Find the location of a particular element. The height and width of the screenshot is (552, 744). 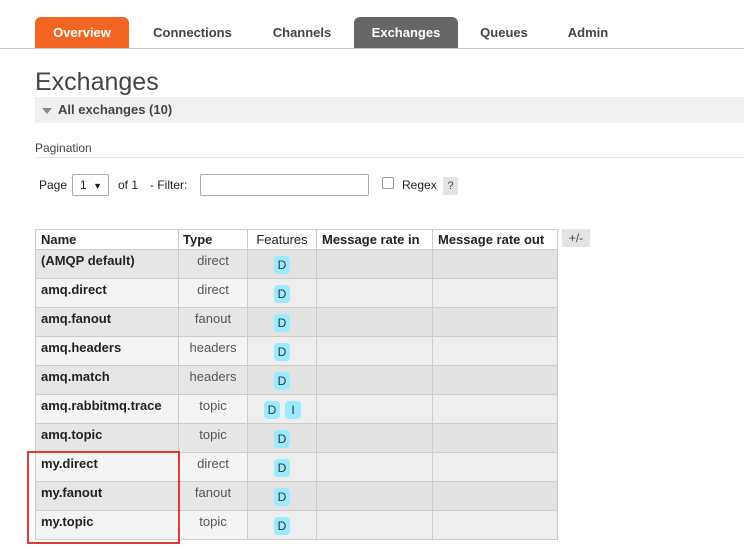

tab-exchanges: Exchanges is located at coordinates (406, 33).